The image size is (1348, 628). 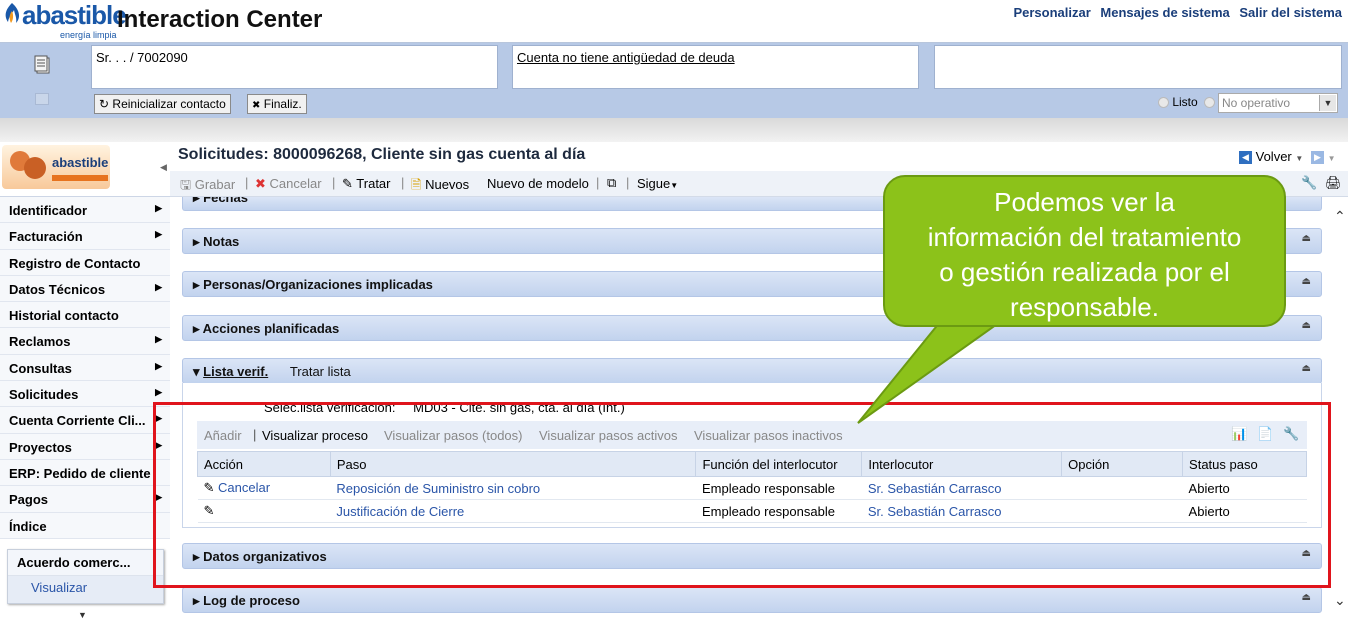 I want to click on reset-contact-button: ↻ Reinicializar contacto, so click(x=162, y=104).